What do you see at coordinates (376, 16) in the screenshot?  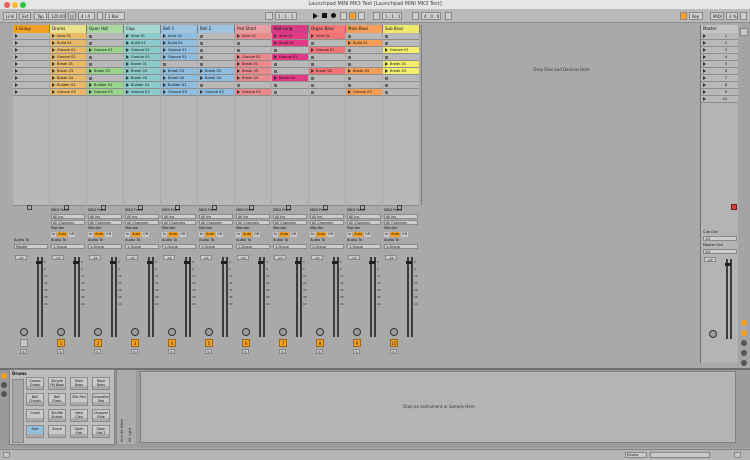 I see `punch-in-icon` at bounding box center [376, 16].